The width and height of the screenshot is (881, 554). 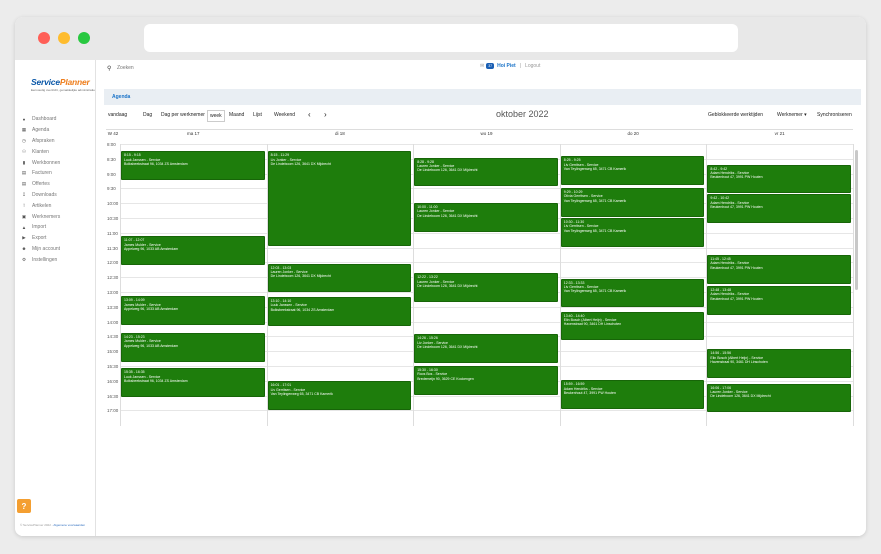 I want to click on sidebar-item-offertes: ▤ Offertes, so click(x=58, y=184).